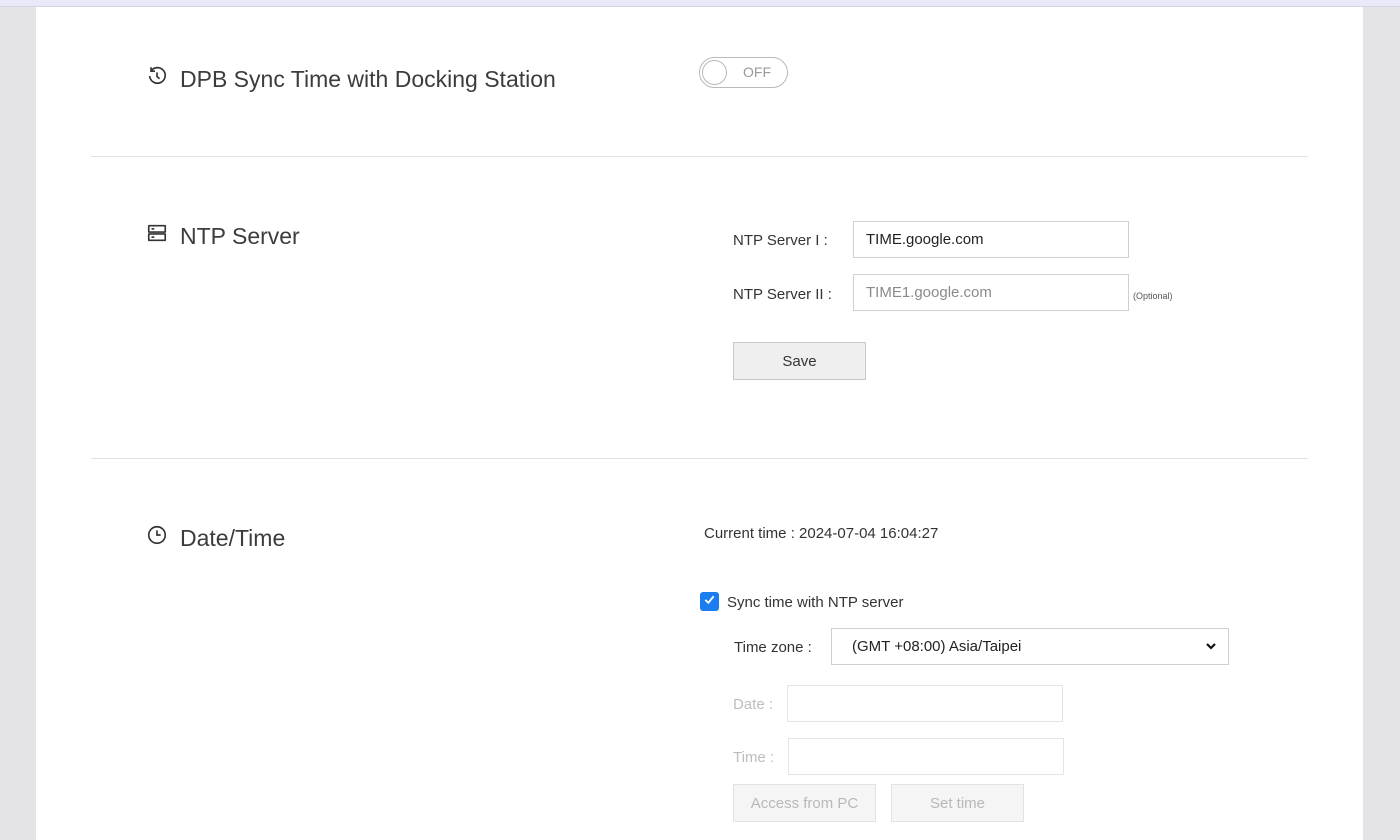  I want to click on clock-sync-icon, so click(163, 79).